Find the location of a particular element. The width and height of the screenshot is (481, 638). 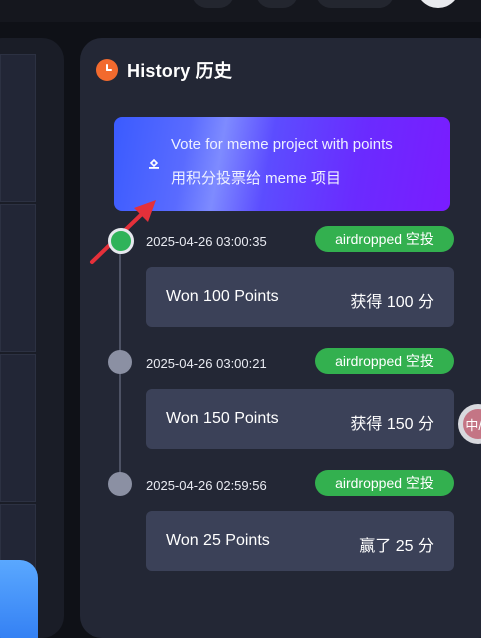

entry-time: 2025-04-26 02:59:56 is located at coordinates (206, 485).